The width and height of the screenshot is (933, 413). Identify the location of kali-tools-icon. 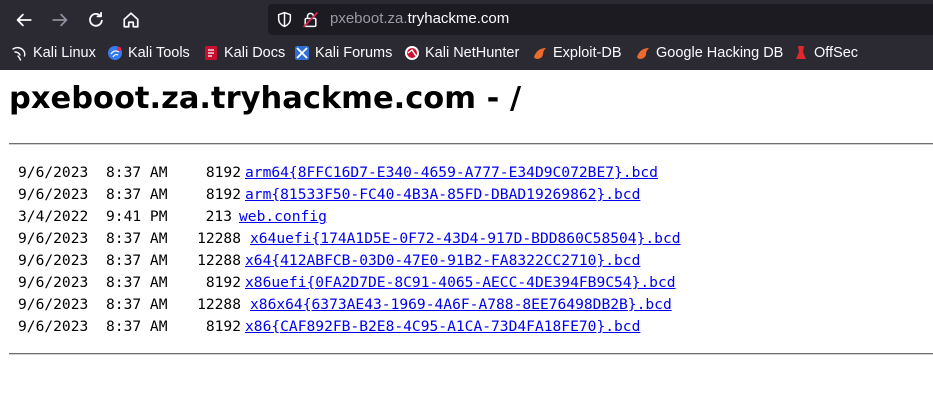
(115, 53).